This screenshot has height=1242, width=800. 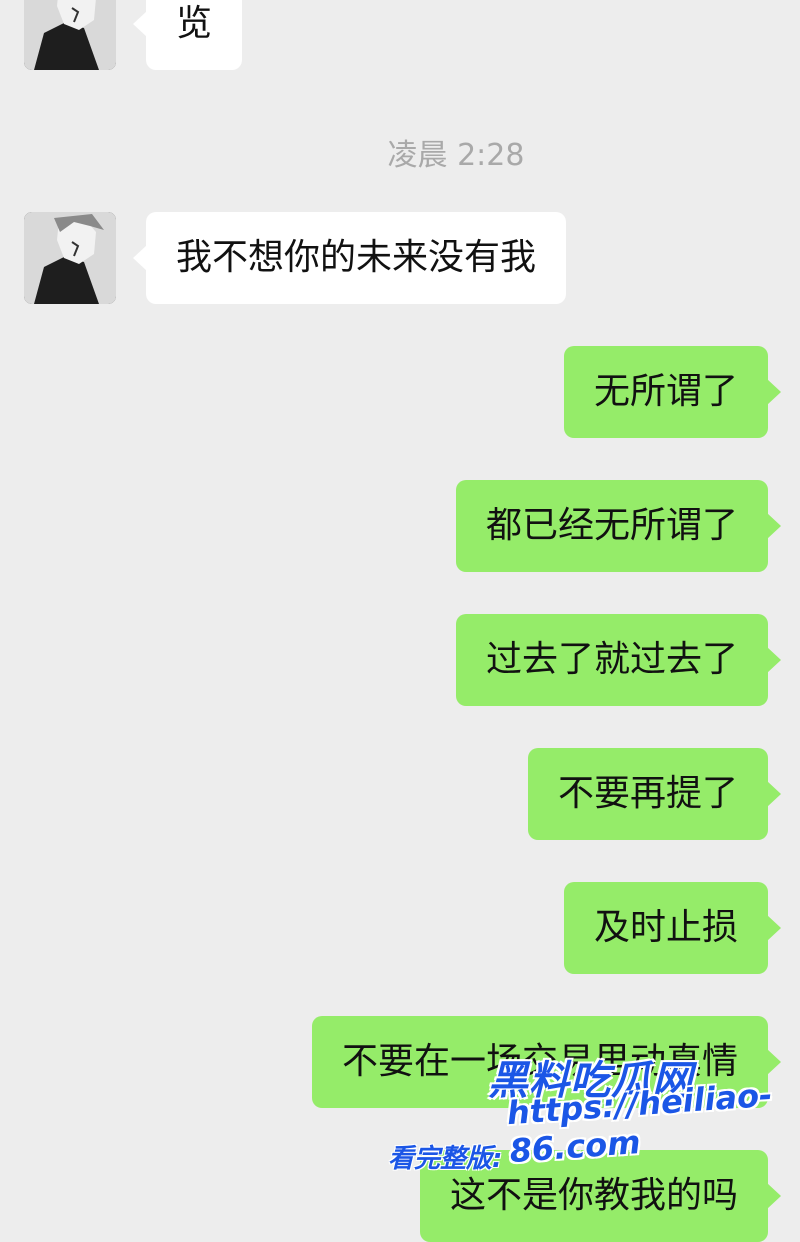 I want to click on message-bubble-outgoing: 不要再提了, so click(x=654, y=794).